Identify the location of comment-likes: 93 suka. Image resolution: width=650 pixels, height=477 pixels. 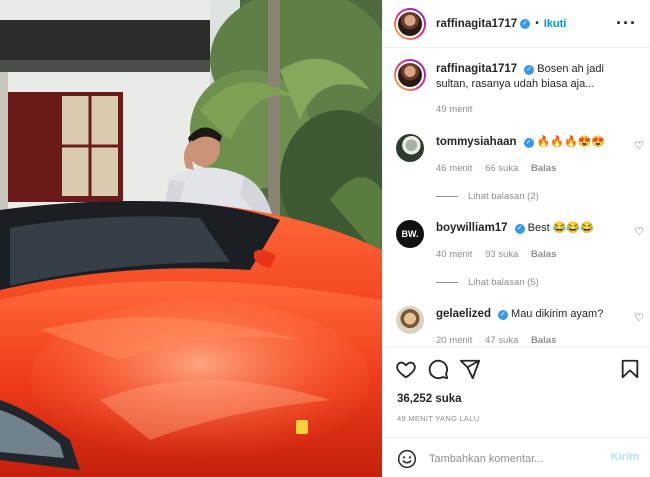
(501, 254).